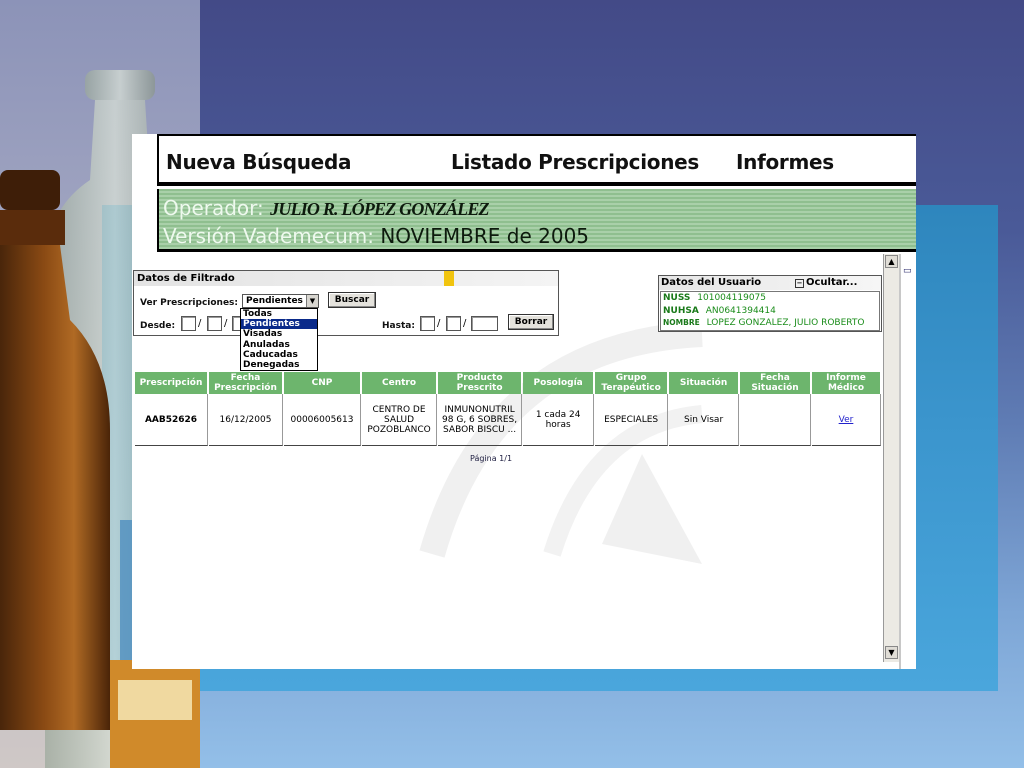 The height and width of the screenshot is (768, 1024). I want to click on cell-cnp: 00006005613, so click(322, 420).